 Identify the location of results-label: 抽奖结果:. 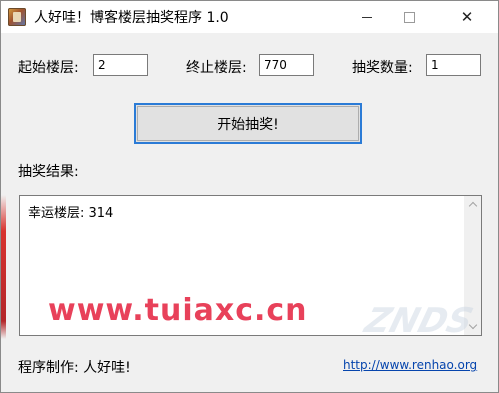
(48, 172).